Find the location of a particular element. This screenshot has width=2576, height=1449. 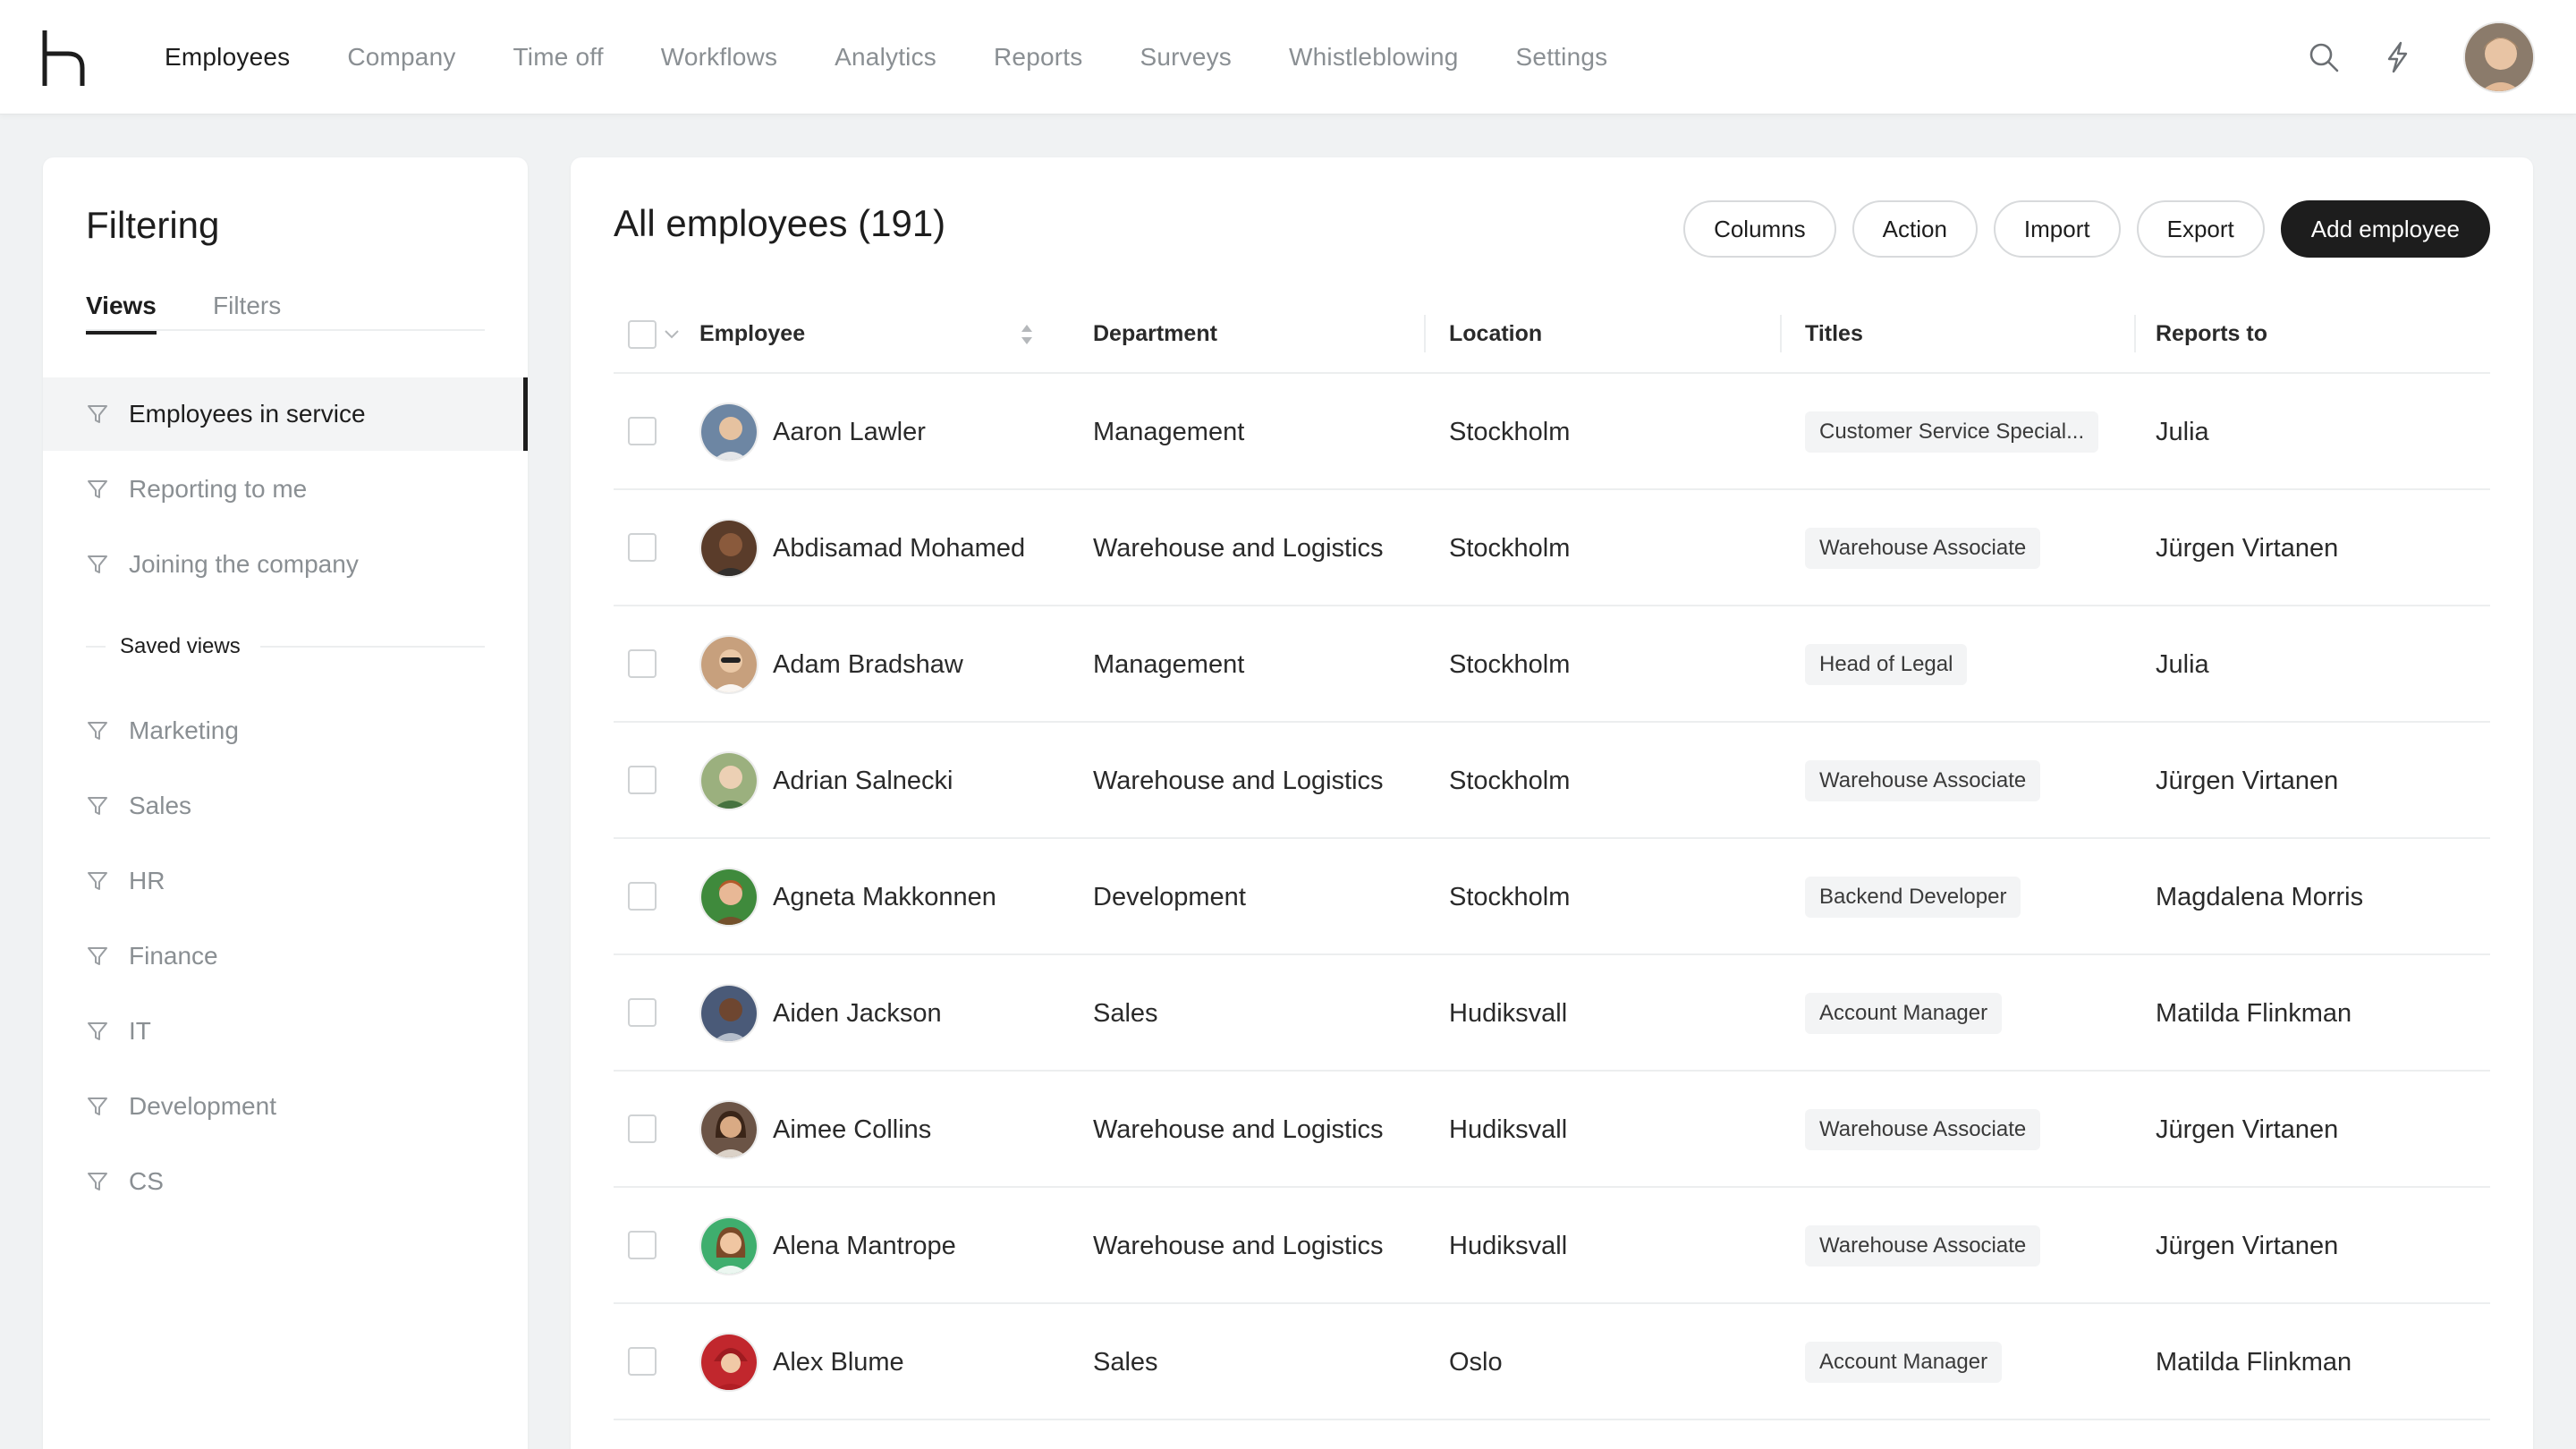

columns-button: Columns is located at coordinates (1759, 229).